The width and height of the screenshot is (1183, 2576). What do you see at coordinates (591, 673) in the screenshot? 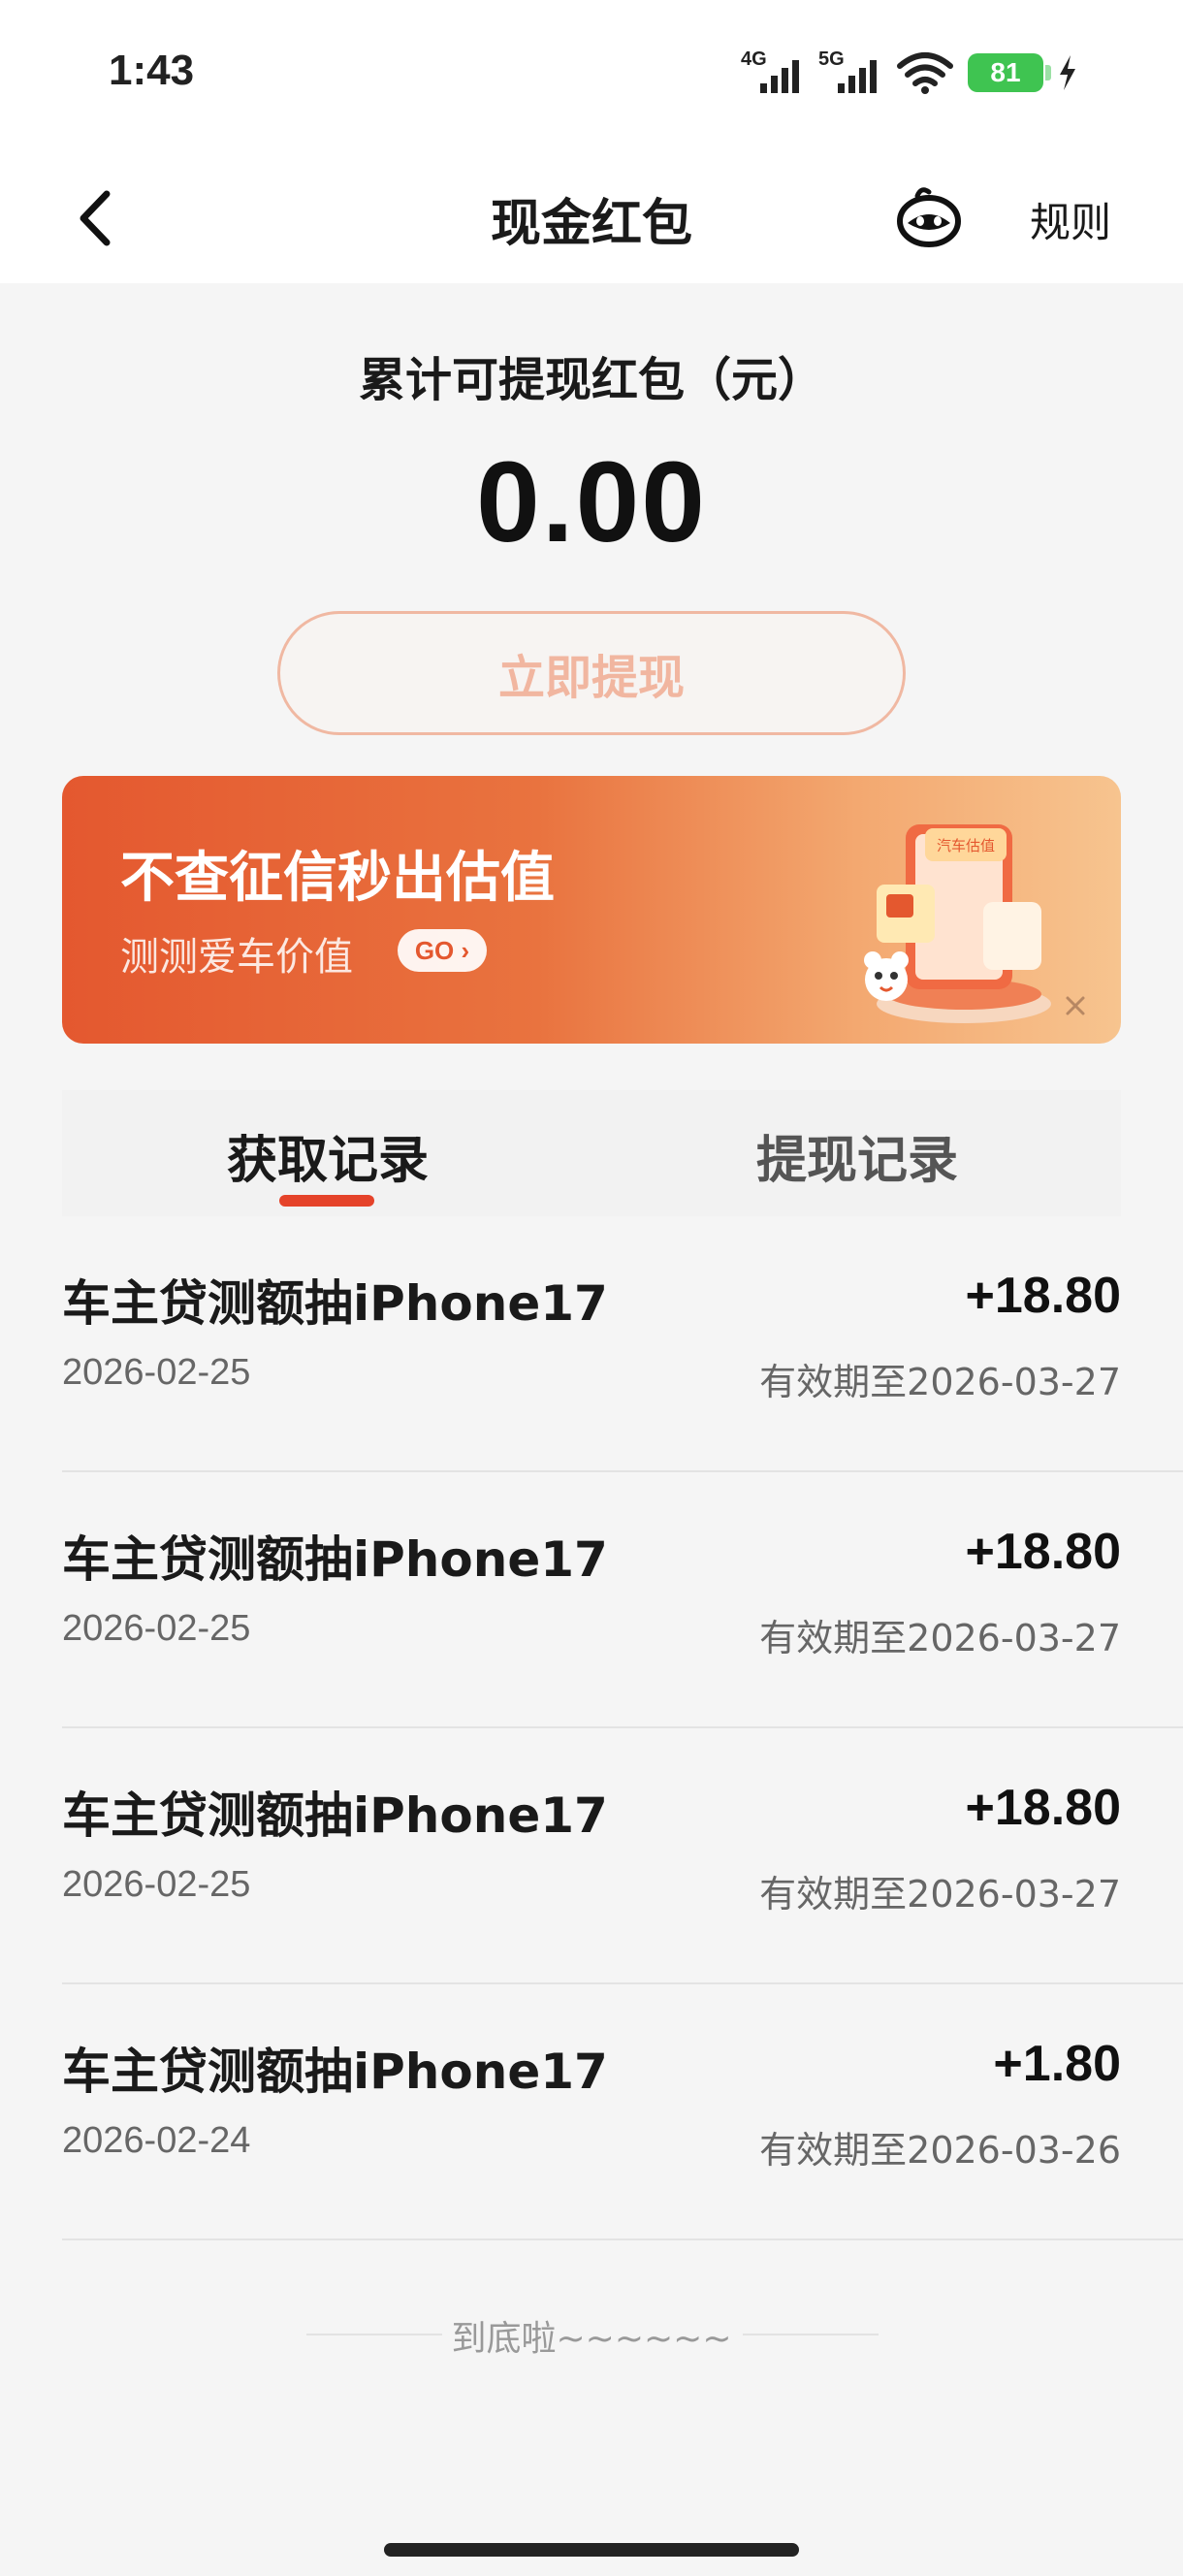
I see `withdraw-button: 立即提现` at bounding box center [591, 673].